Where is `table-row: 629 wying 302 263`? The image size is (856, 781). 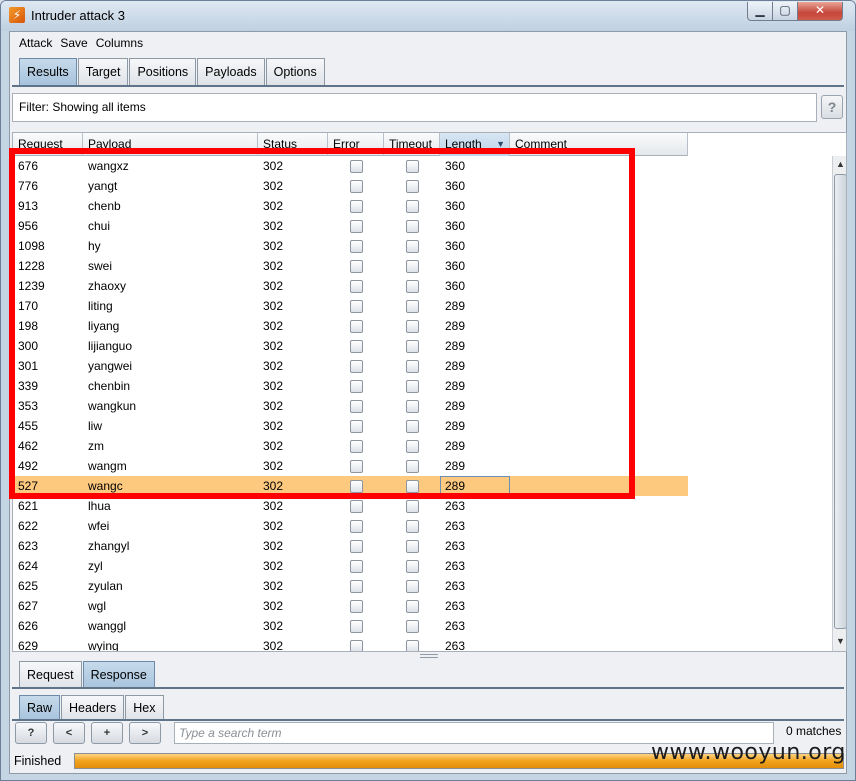
table-row: 629 wying 302 263 is located at coordinates (350, 643).